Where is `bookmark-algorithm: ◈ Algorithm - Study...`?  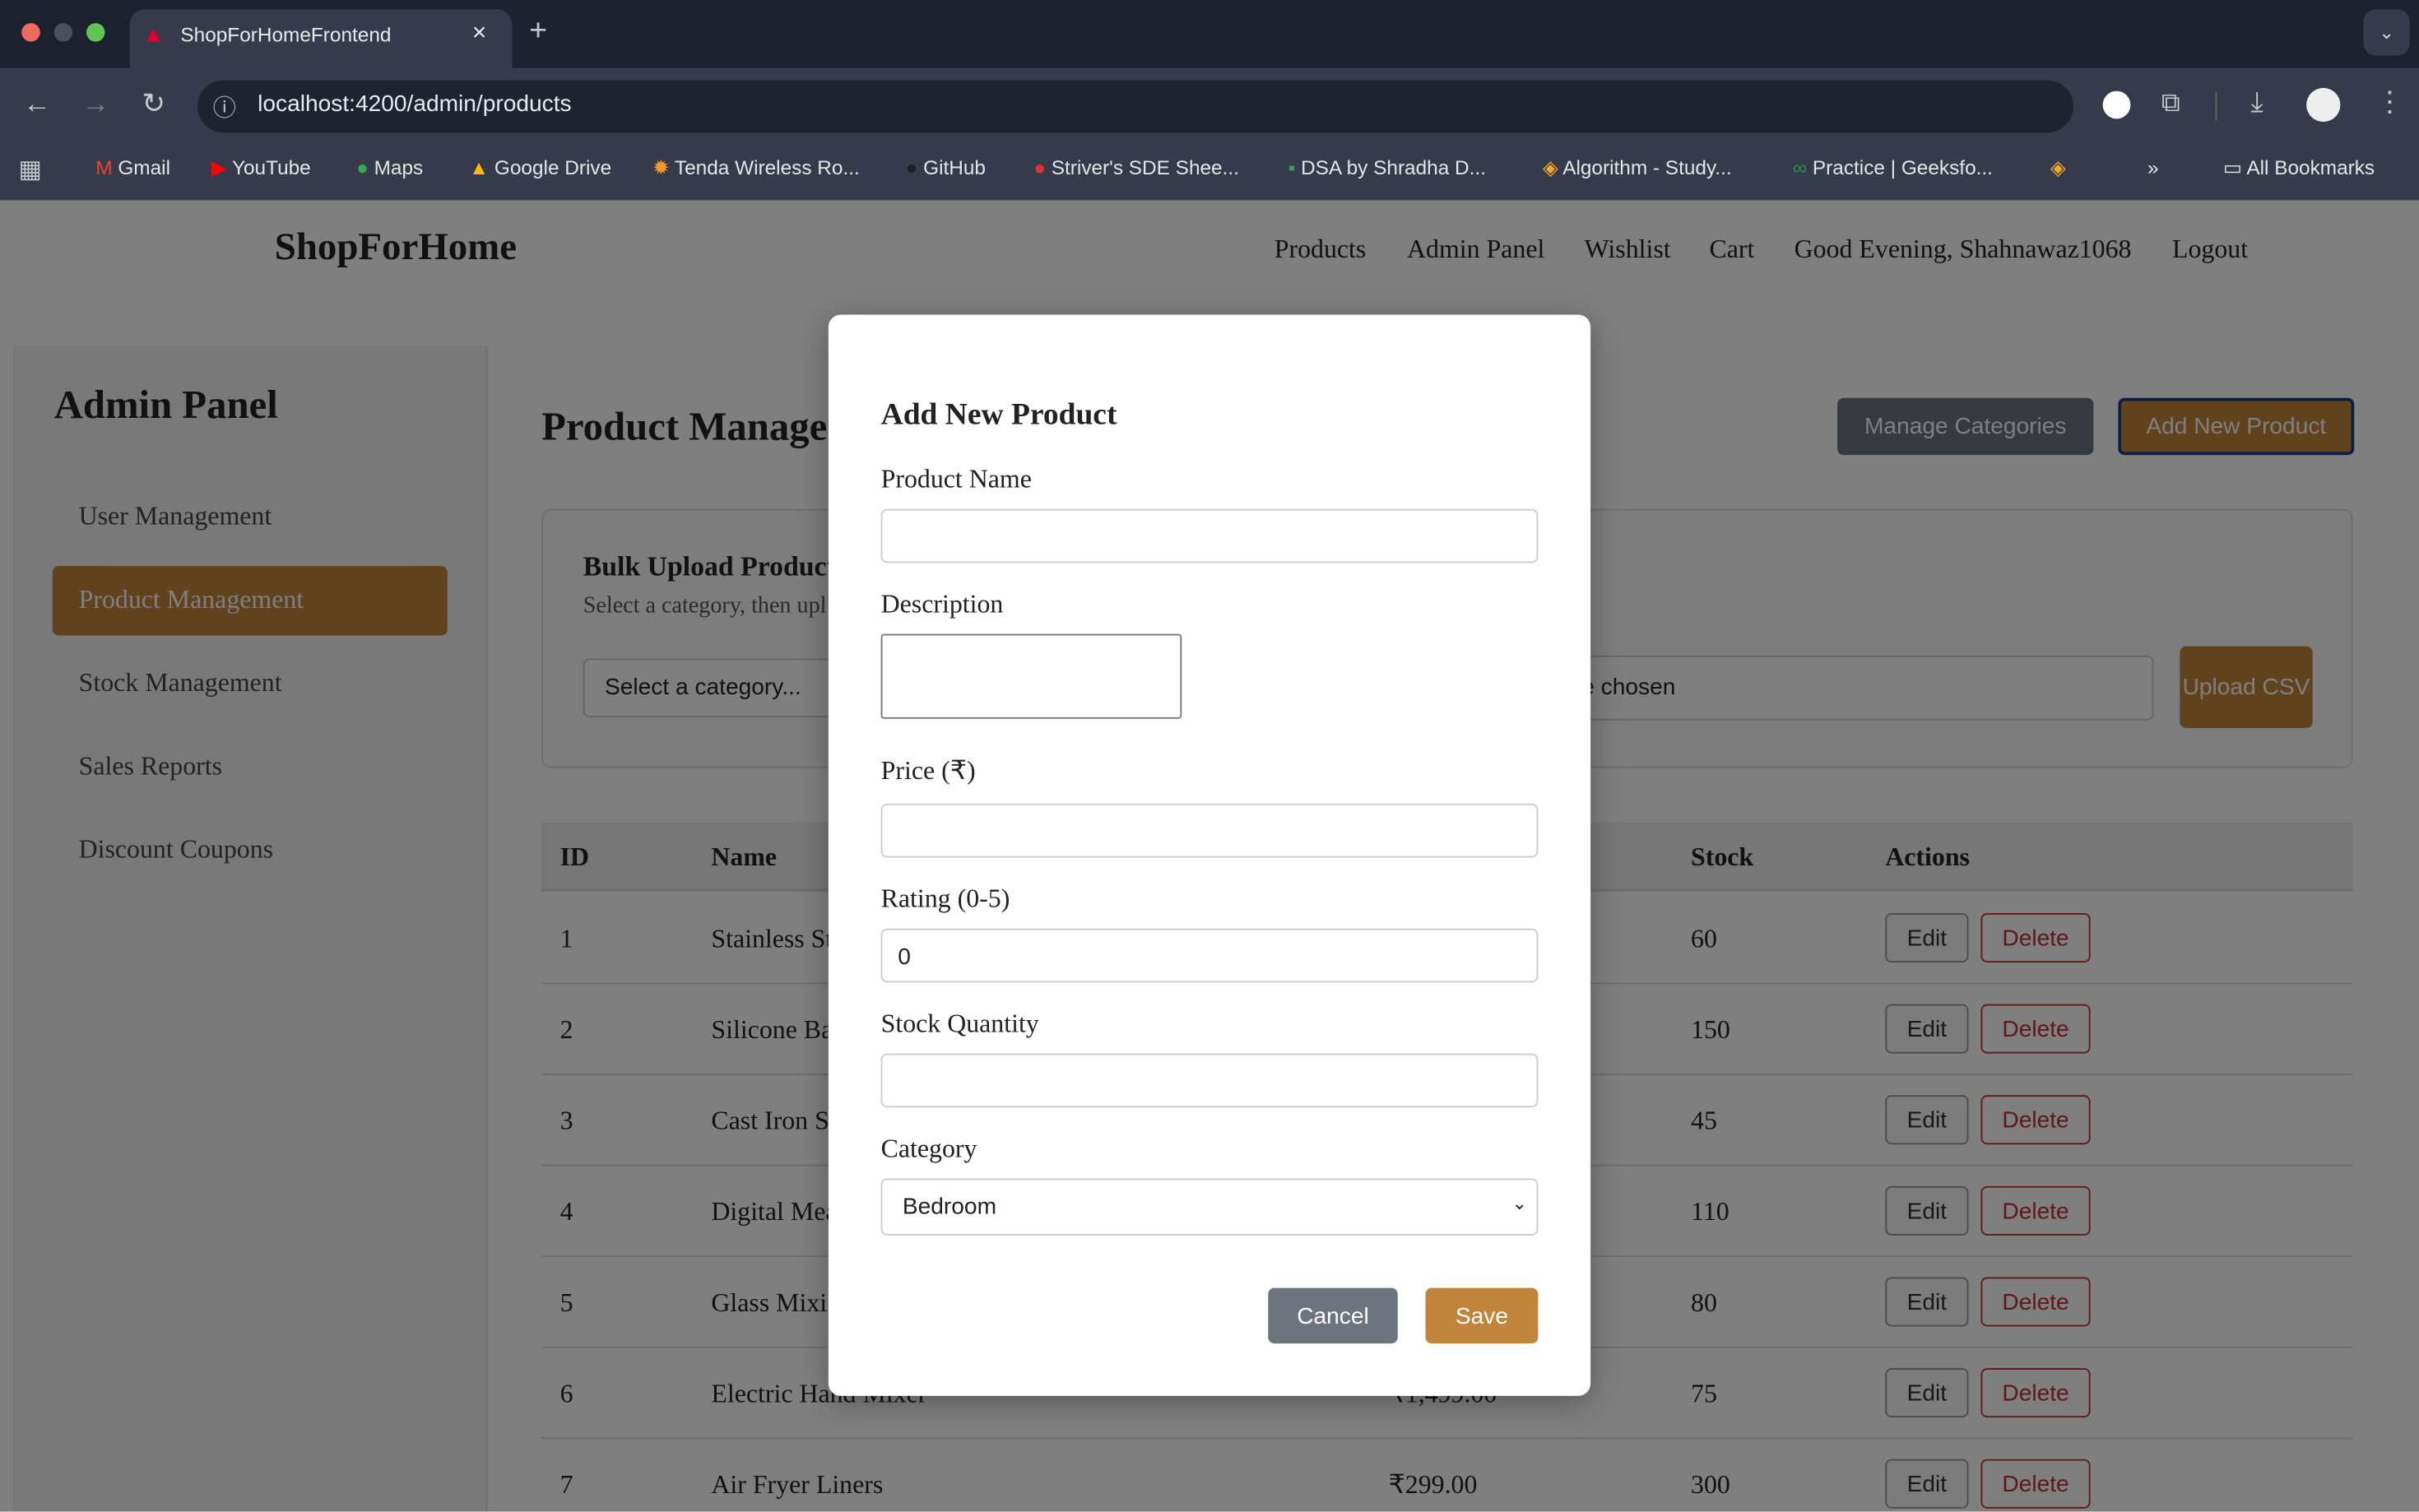
bookmark-algorithm: ◈ Algorithm - Study... is located at coordinates (1637, 167).